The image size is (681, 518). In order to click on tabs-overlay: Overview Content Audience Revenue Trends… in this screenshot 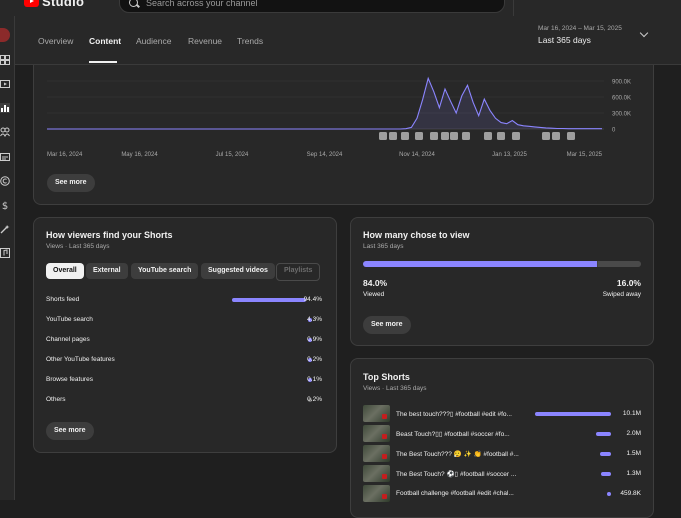, I will do `click(348, 40)`.